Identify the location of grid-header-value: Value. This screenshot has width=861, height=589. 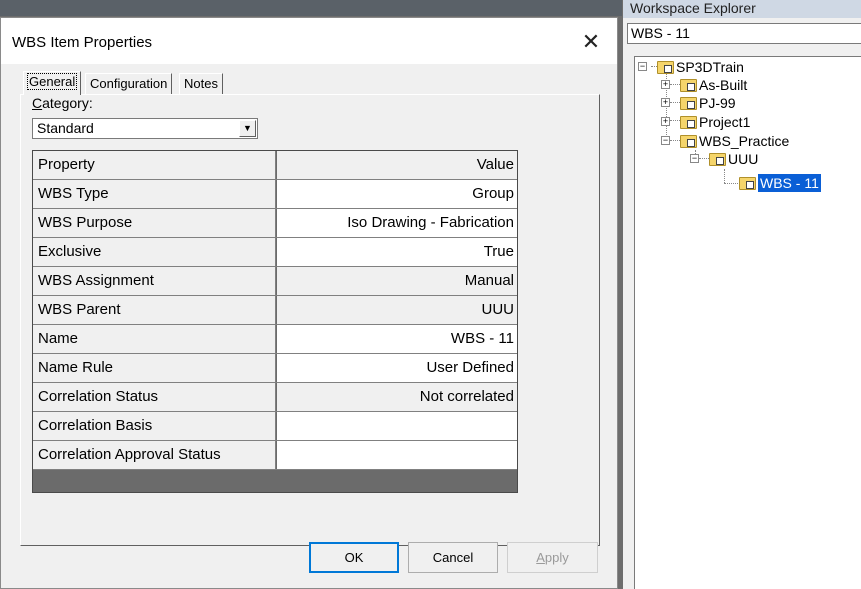
(397, 165).